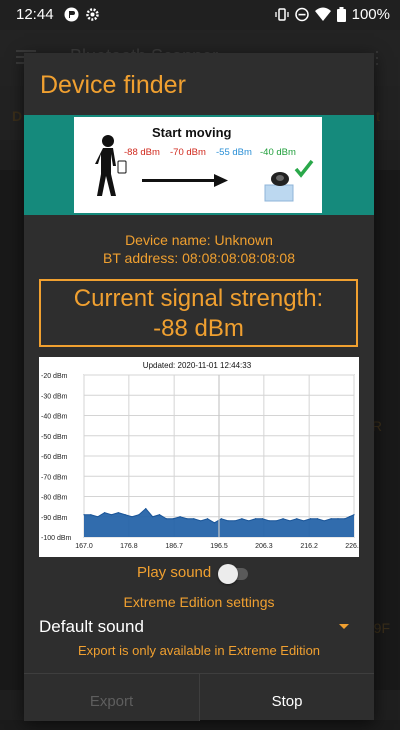 The image size is (400, 730). What do you see at coordinates (54, 498) in the screenshot?
I see `chart-y-tick: -80 dBm` at bounding box center [54, 498].